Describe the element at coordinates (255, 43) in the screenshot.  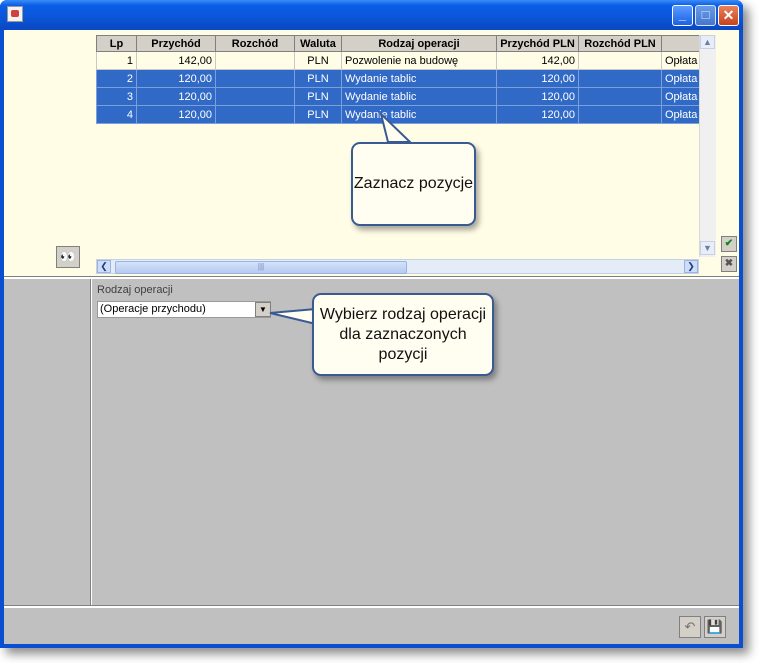
I see `column-header-rozchod: Rozchód` at that location.